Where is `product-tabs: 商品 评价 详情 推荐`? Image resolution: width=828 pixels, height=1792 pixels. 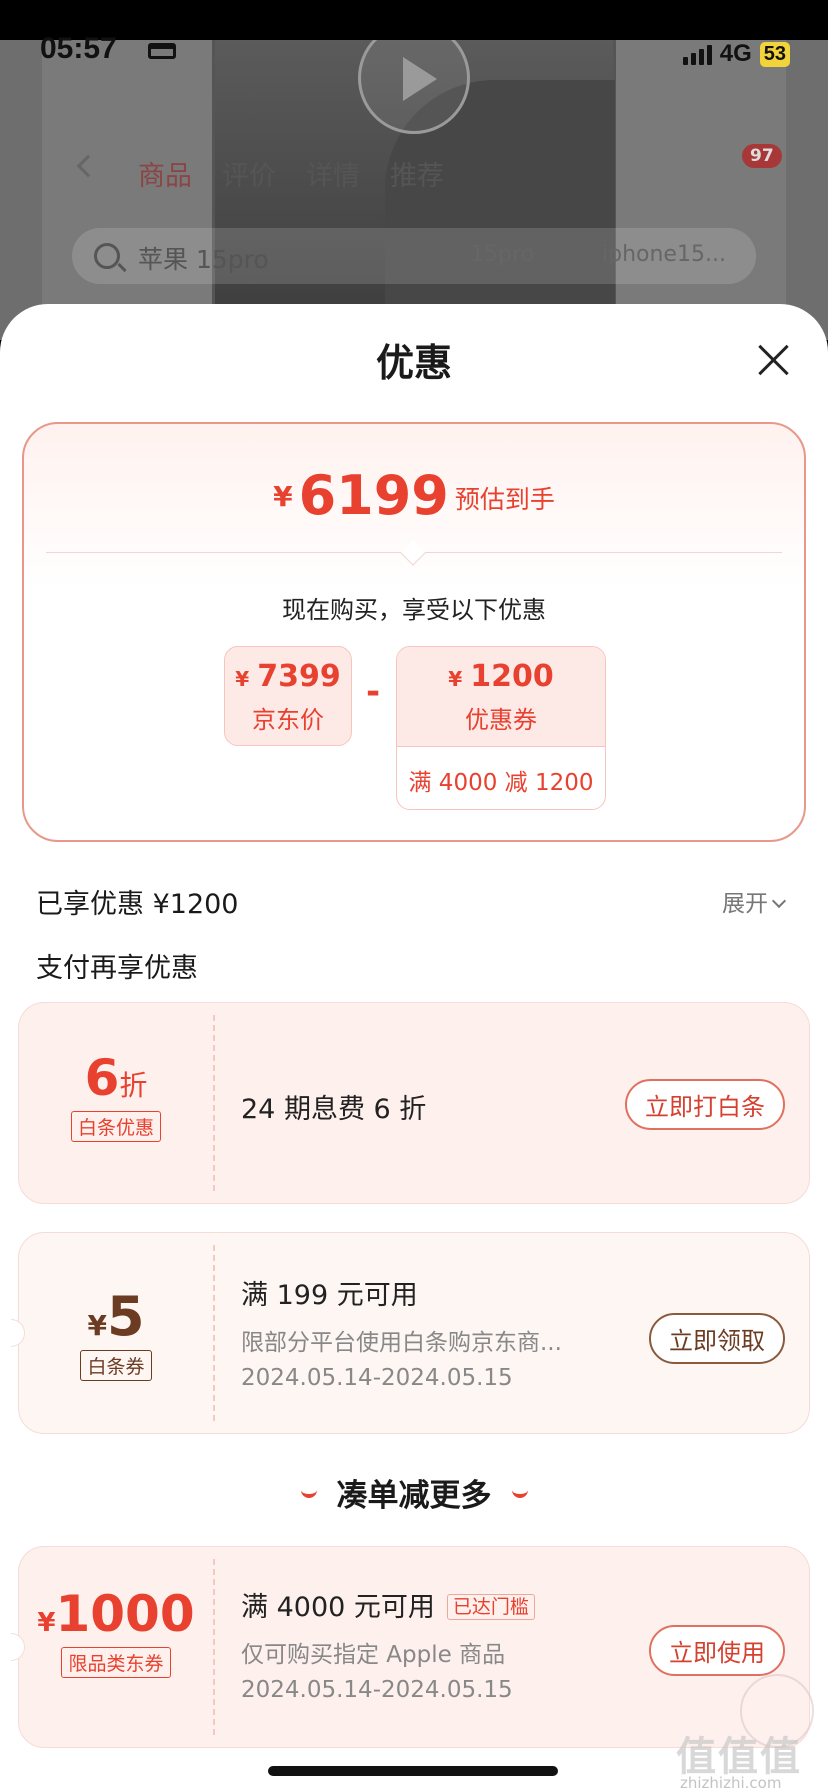
product-tabs: 商品 评价 详情 推荐 is located at coordinates (291, 173).